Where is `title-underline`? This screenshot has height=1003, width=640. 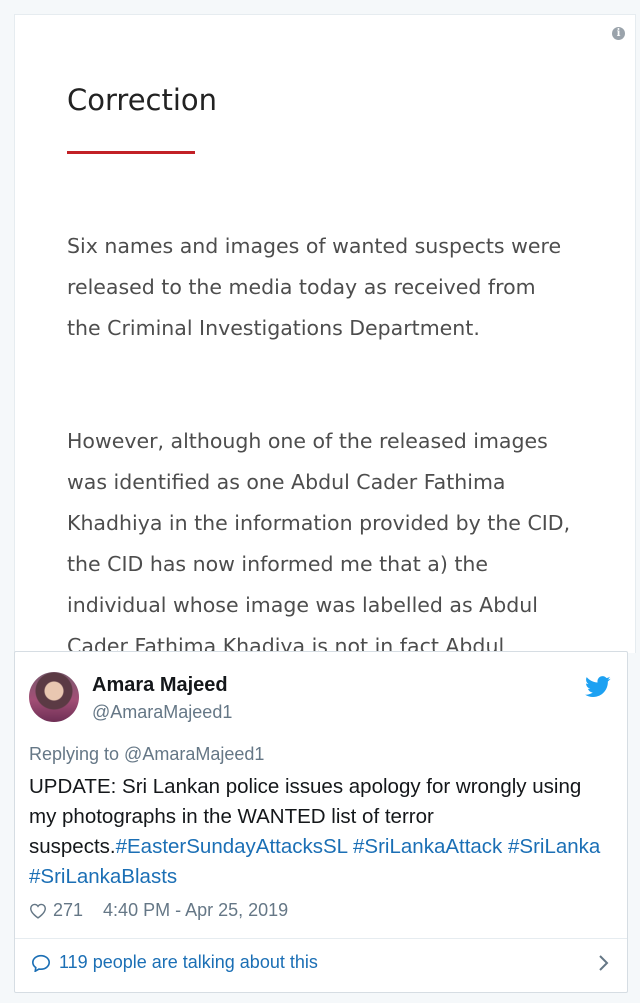 title-underline is located at coordinates (131, 152).